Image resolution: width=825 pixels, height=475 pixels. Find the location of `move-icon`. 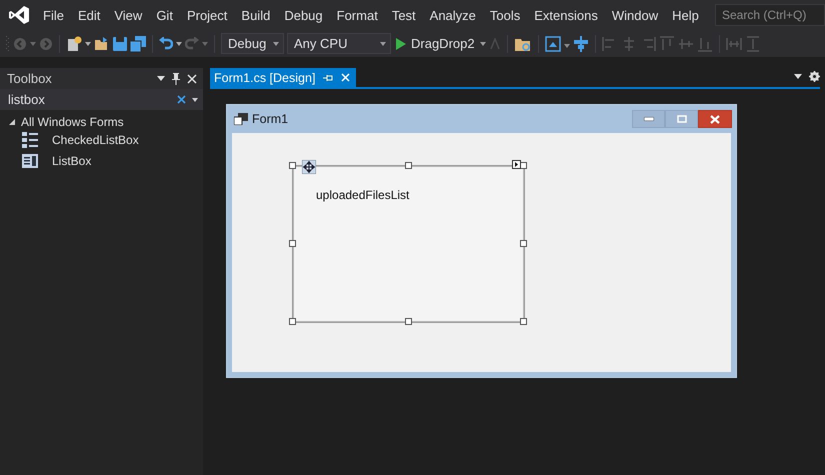

move-icon is located at coordinates (309, 167).